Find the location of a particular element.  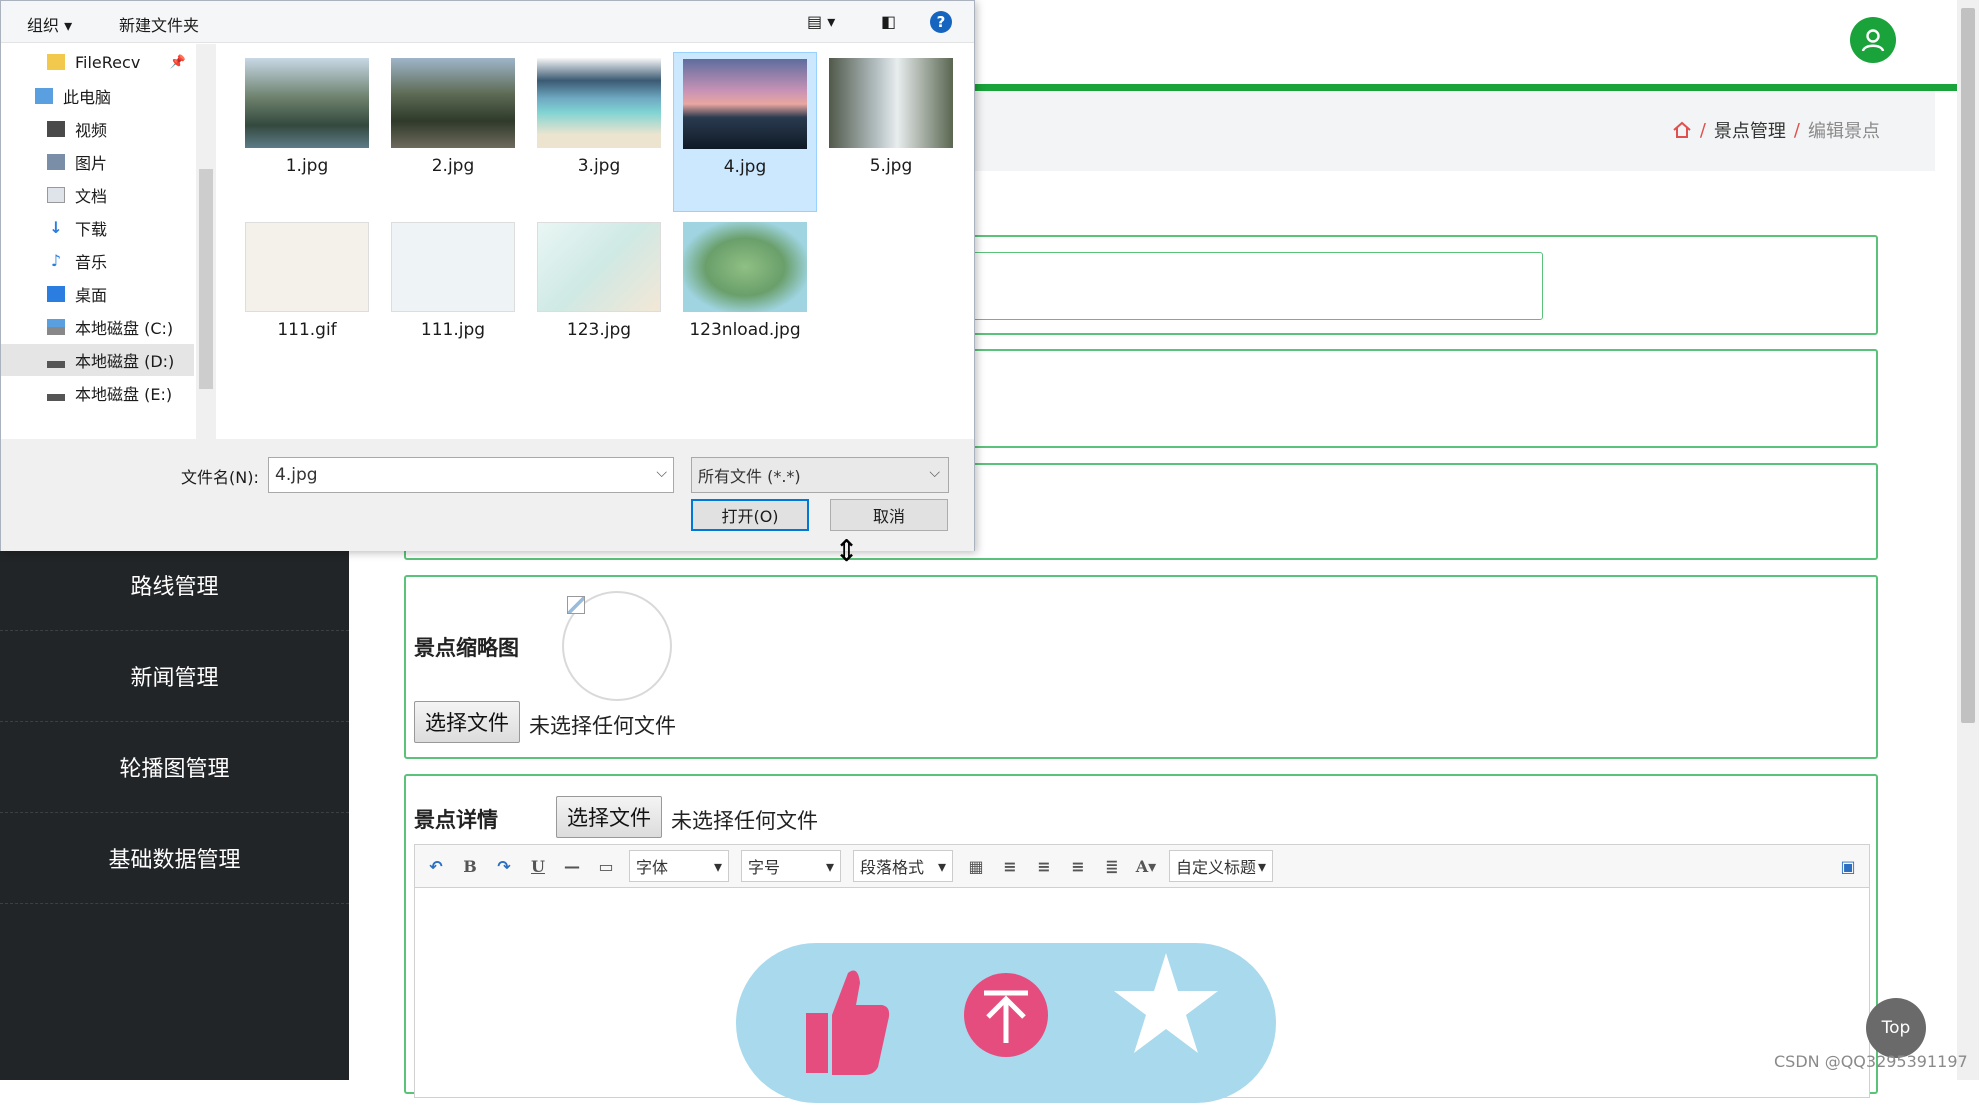

sidebar-item-routes: 路线管理 is located at coordinates (174, 585).